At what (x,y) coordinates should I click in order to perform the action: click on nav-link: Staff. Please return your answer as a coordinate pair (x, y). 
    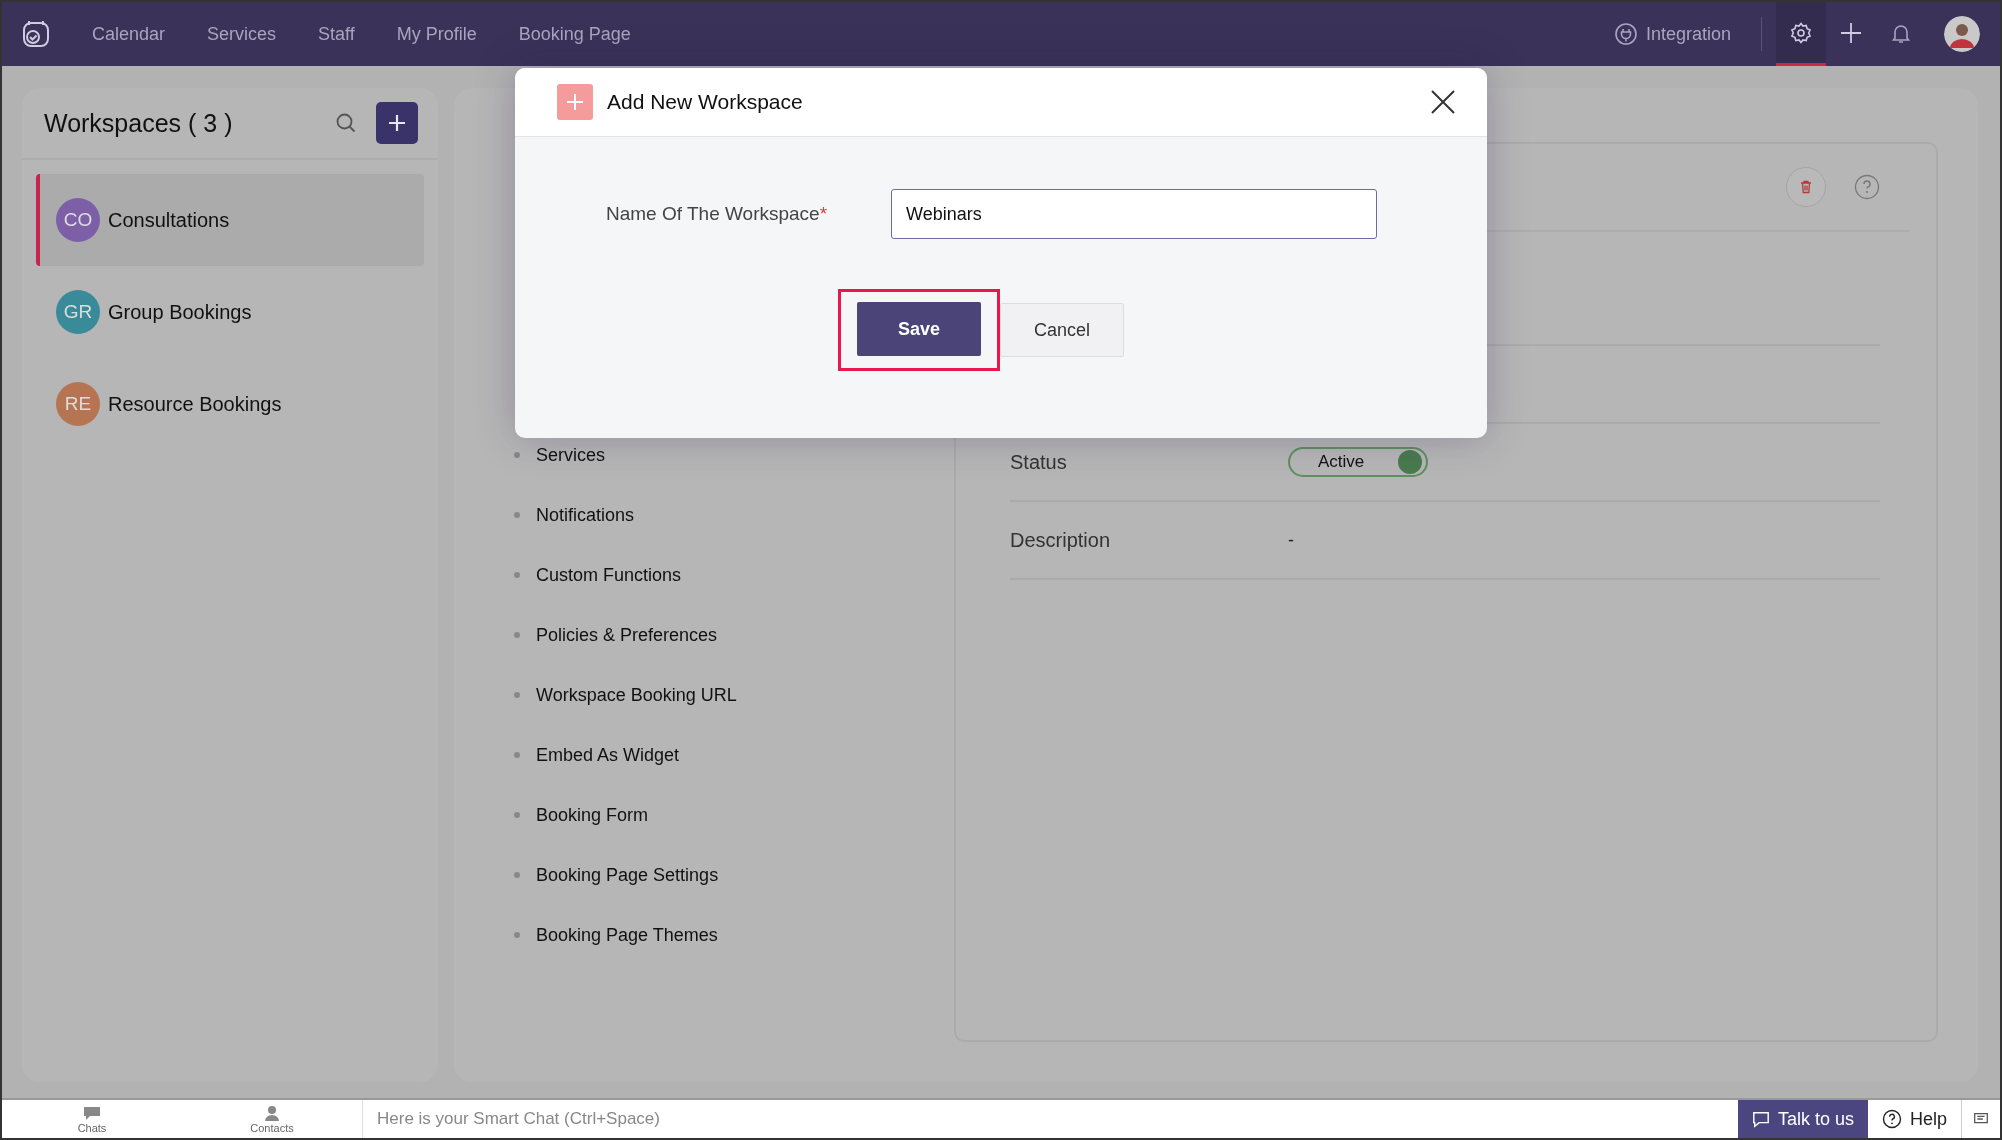
    Looking at the image, I should click on (336, 34).